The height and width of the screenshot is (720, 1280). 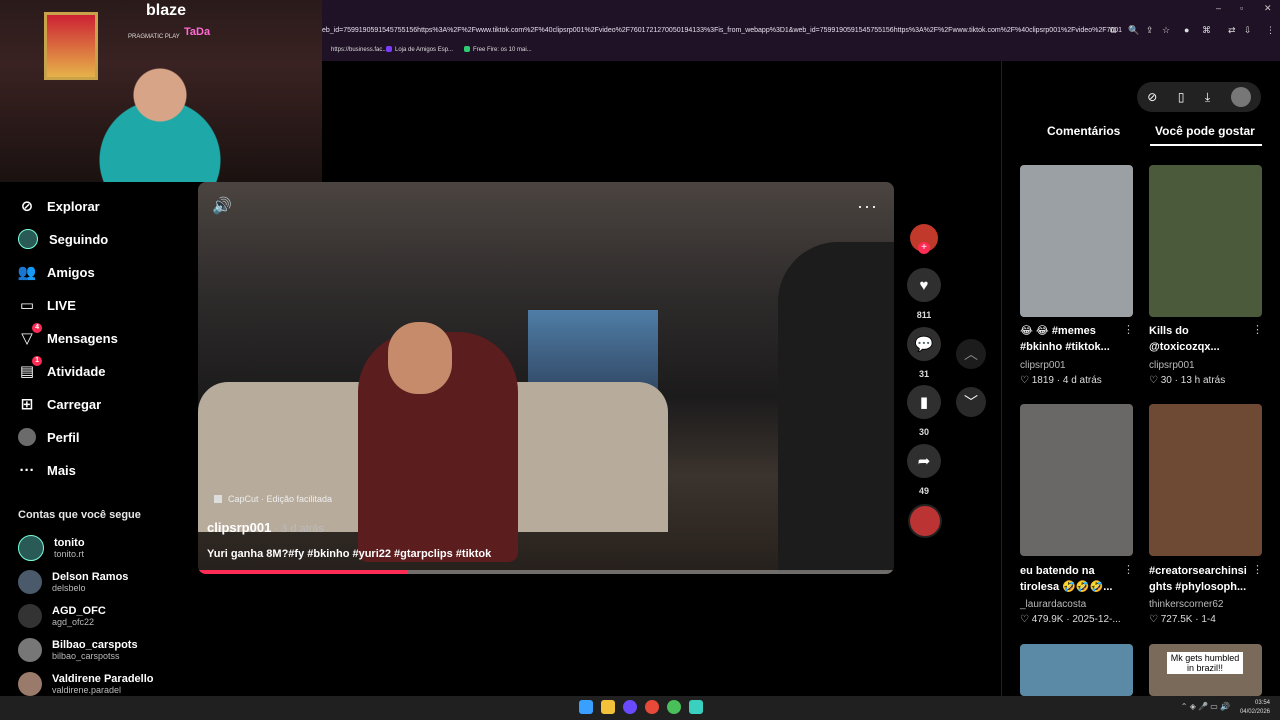 I want to click on like-action: ♥ 811, so click(x=924, y=294).